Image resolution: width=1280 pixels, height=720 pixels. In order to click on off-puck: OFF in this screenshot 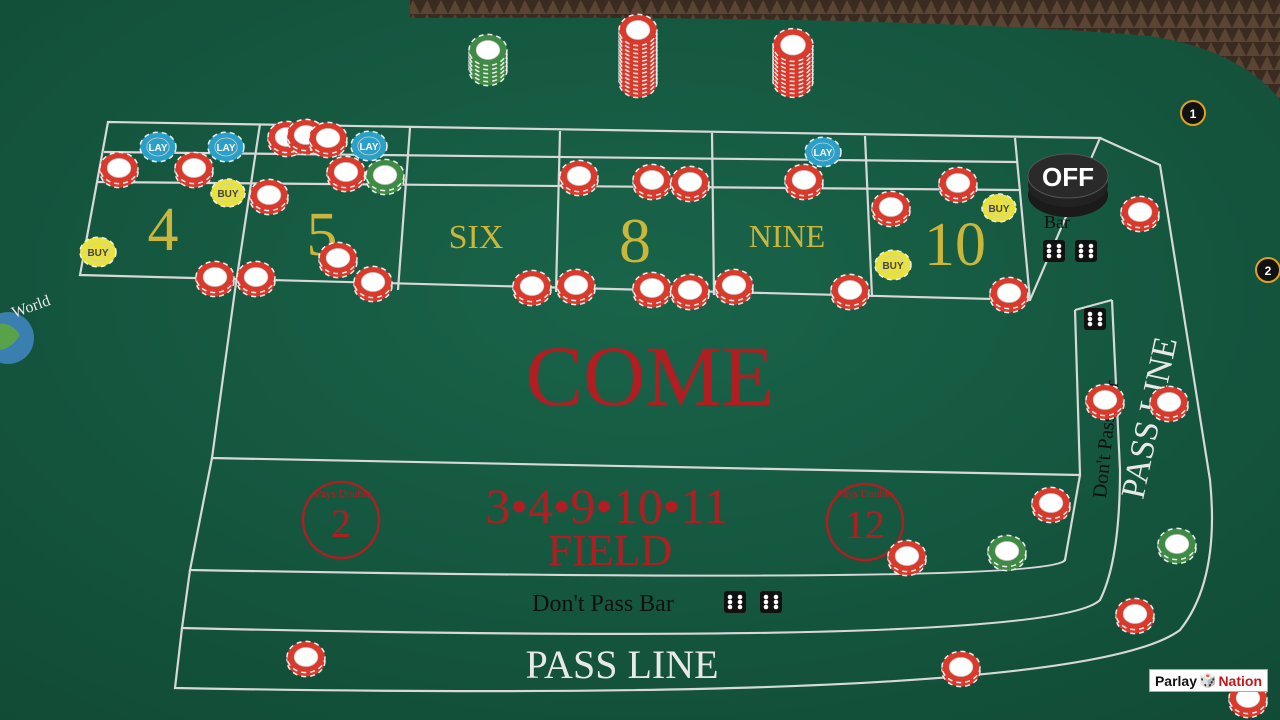, I will do `click(1068, 185)`.